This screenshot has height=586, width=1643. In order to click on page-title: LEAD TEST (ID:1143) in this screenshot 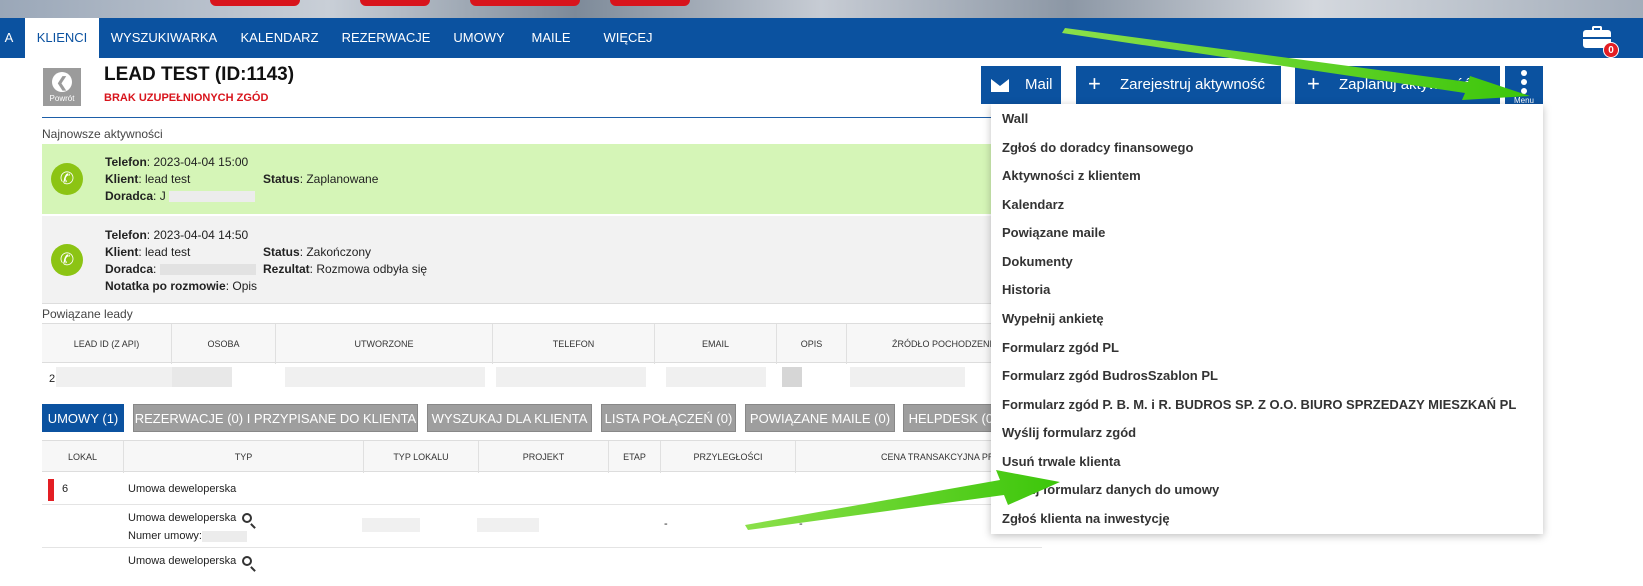, I will do `click(199, 74)`.